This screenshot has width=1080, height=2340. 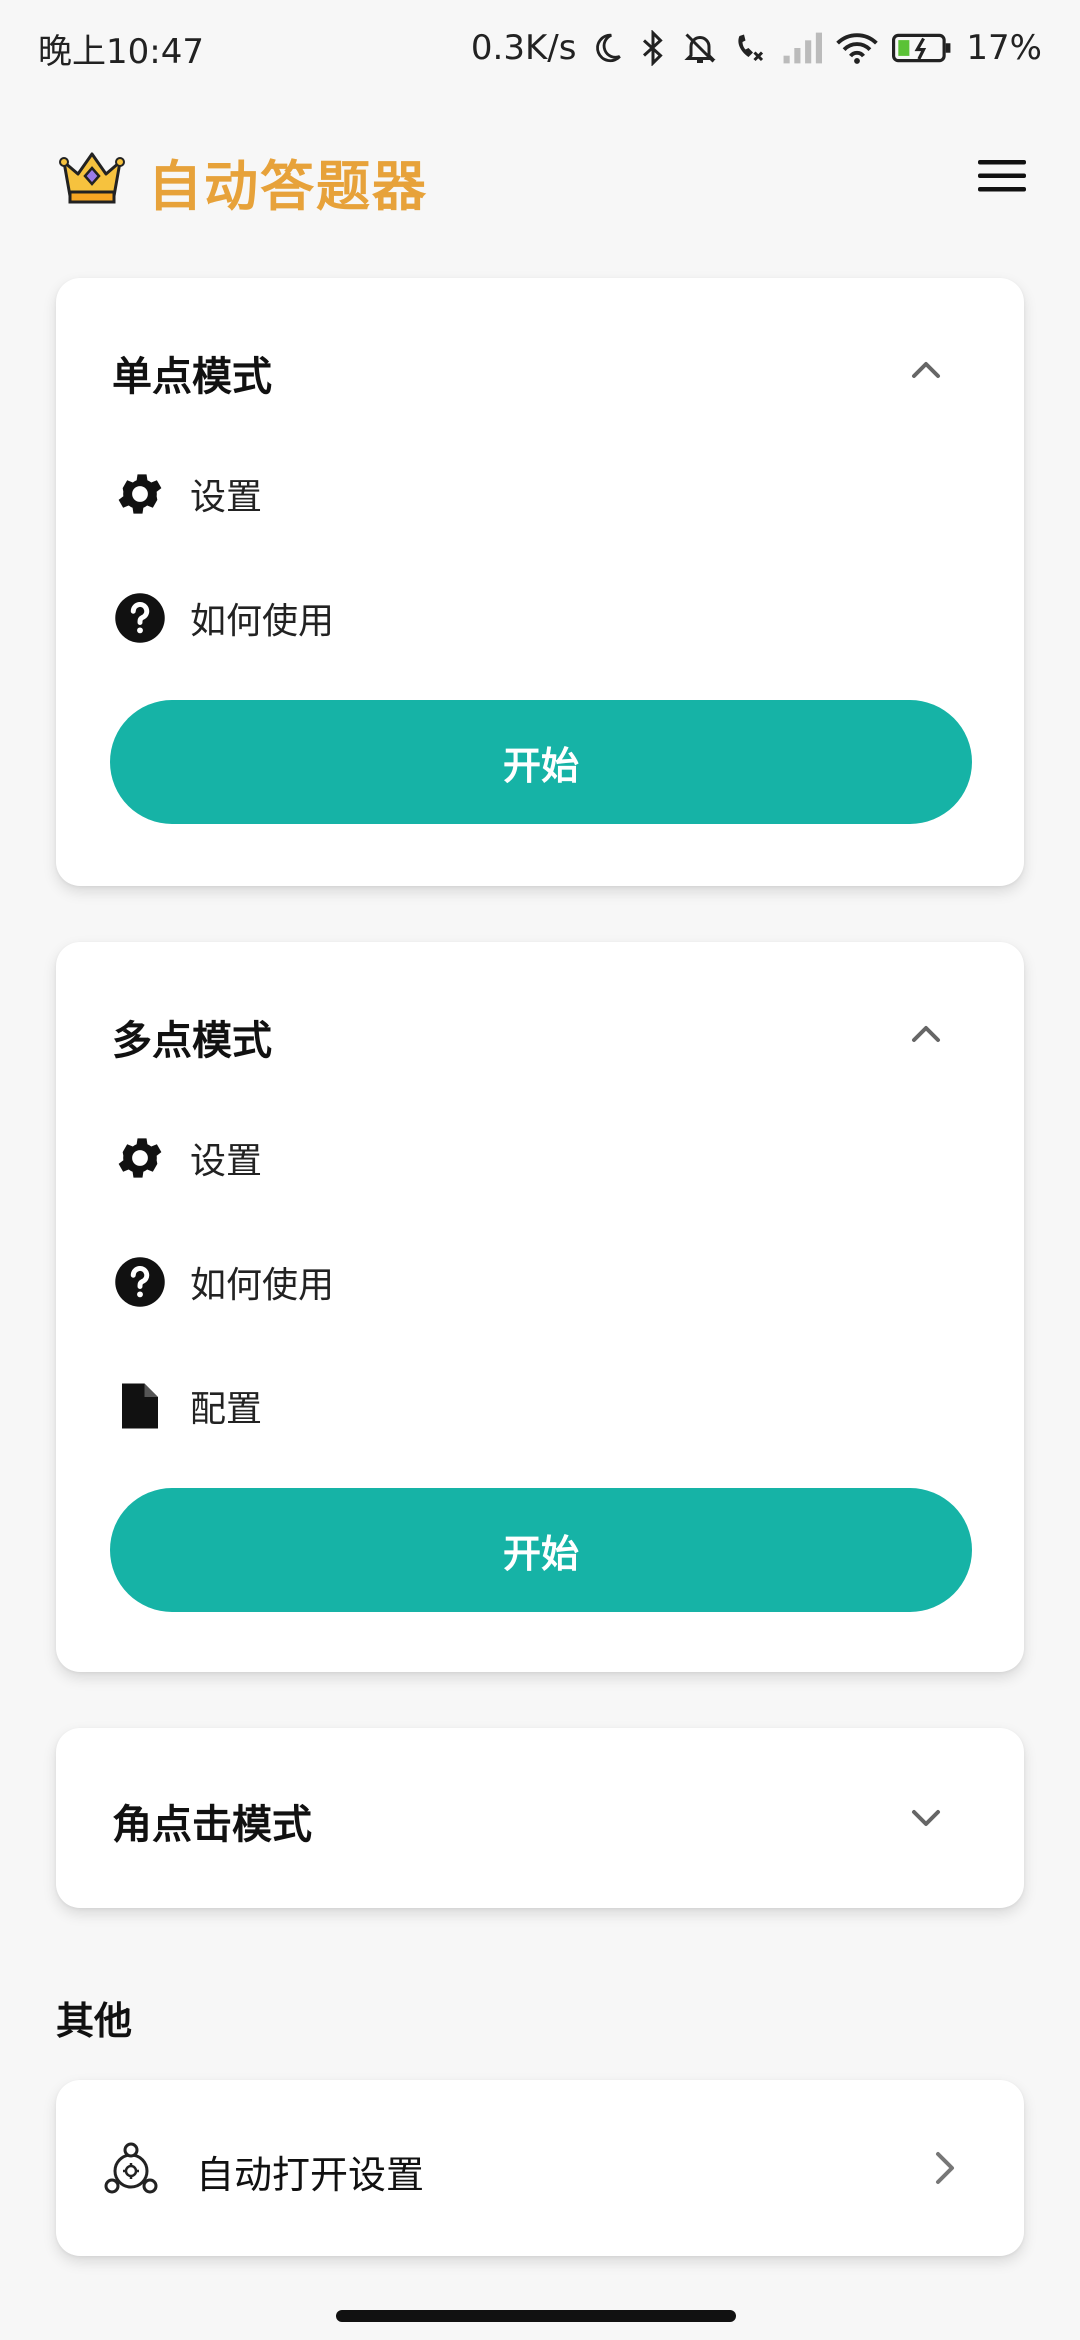 What do you see at coordinates (523, 48) in the screenshot?
I see `network-speed: 0.3K/s` at bounding box center [523, 48].